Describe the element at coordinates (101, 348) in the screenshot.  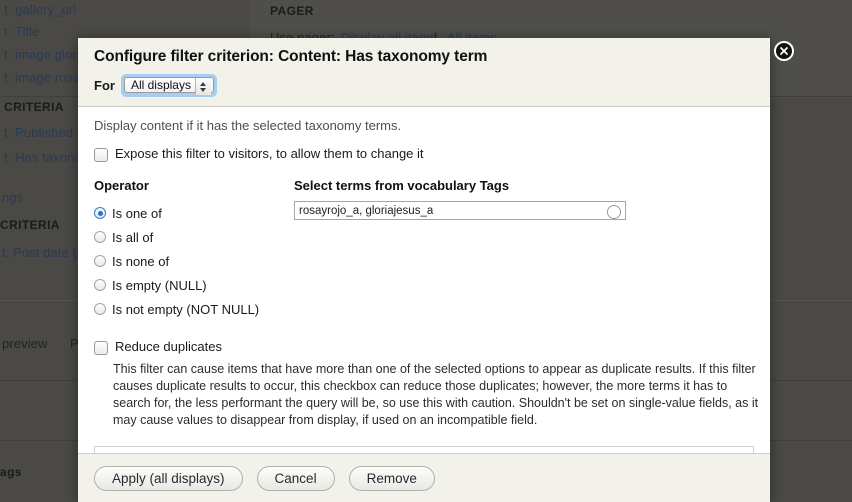
I see `reduce-duplicates-checkbox` at that location.